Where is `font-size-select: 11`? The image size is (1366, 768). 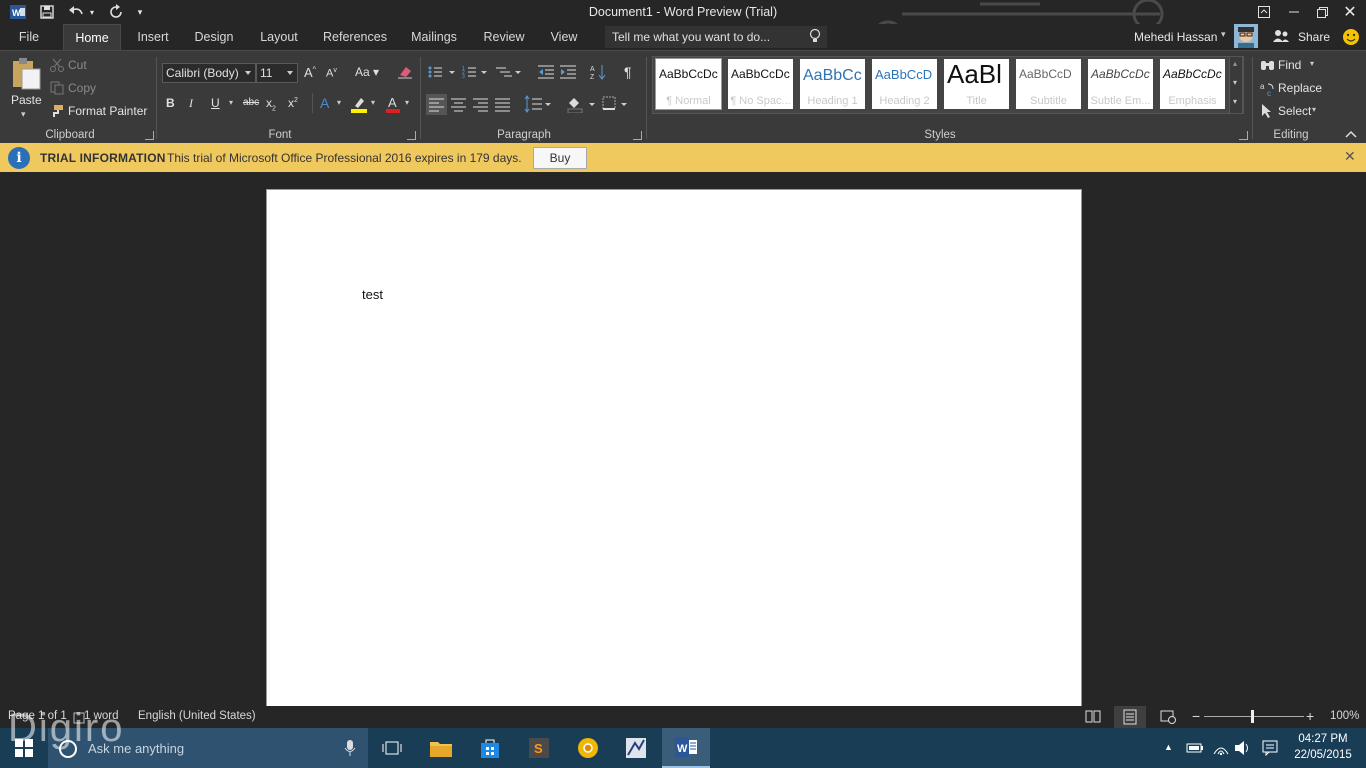
font-size-select: 11 is located at coordinates (277, 73).